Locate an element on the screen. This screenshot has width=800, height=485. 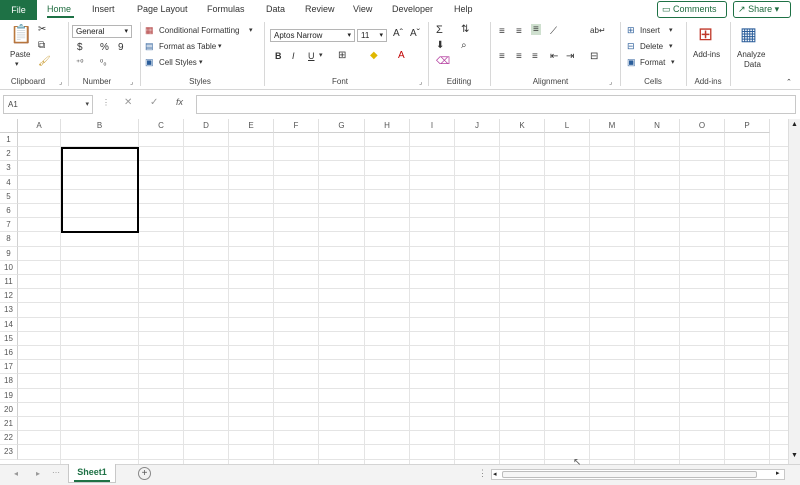
tab-formulas: Formulas is located at coordinates (226, 9).